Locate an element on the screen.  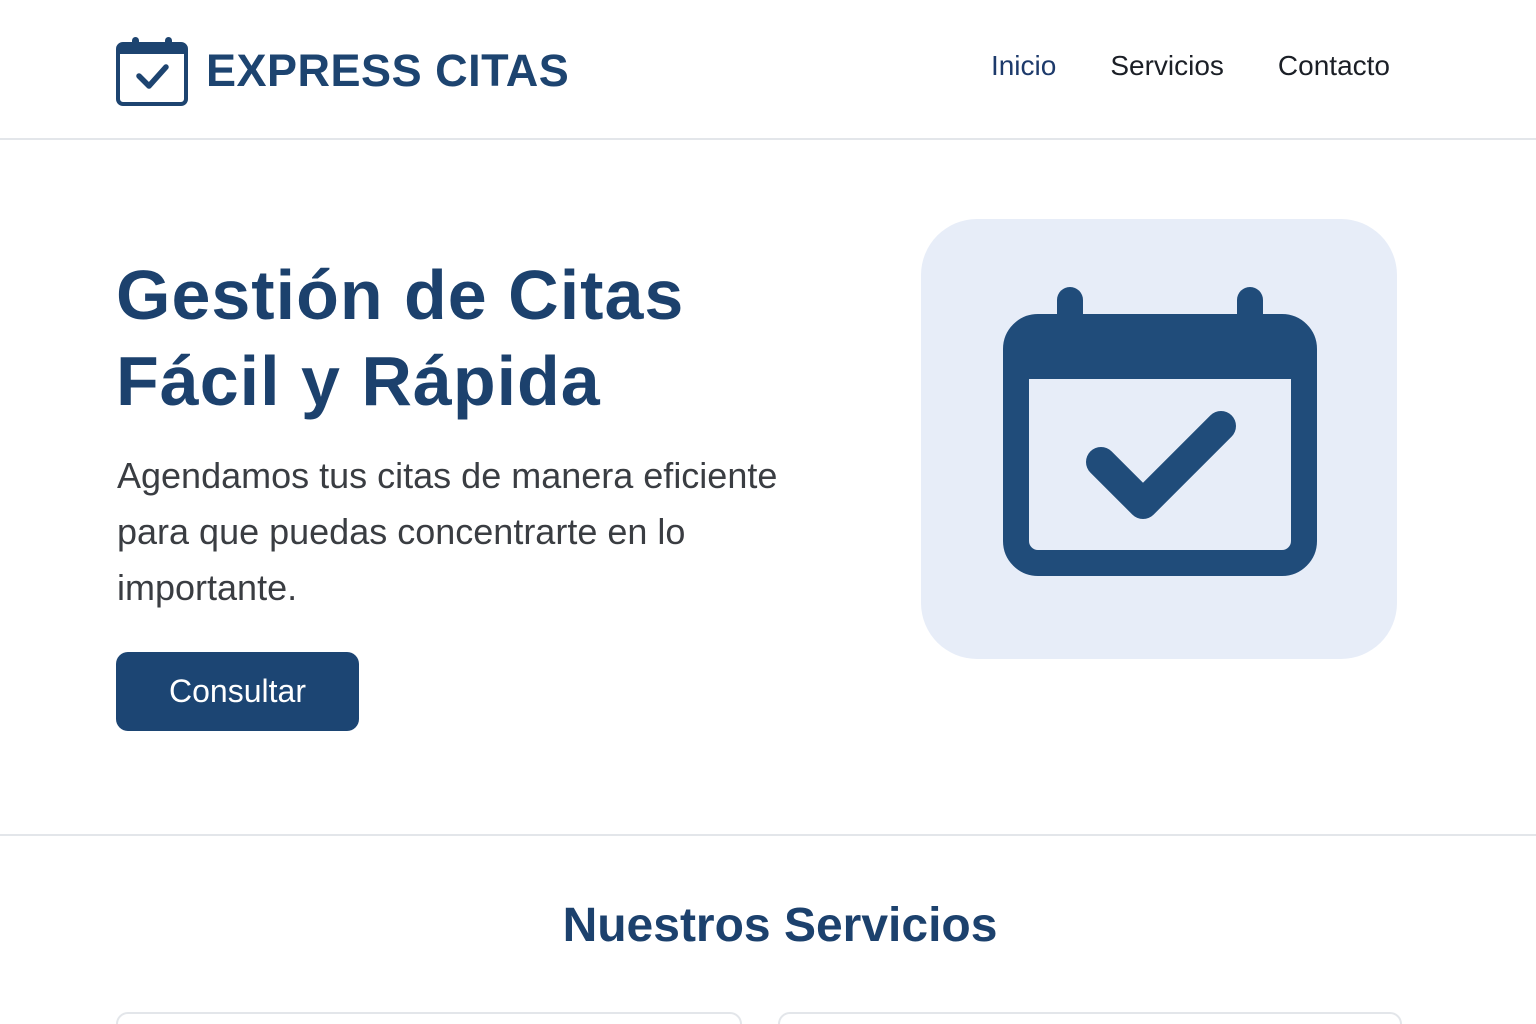
hero-title-line-1: Gestión de Citas is located at coordinates (400, 295).